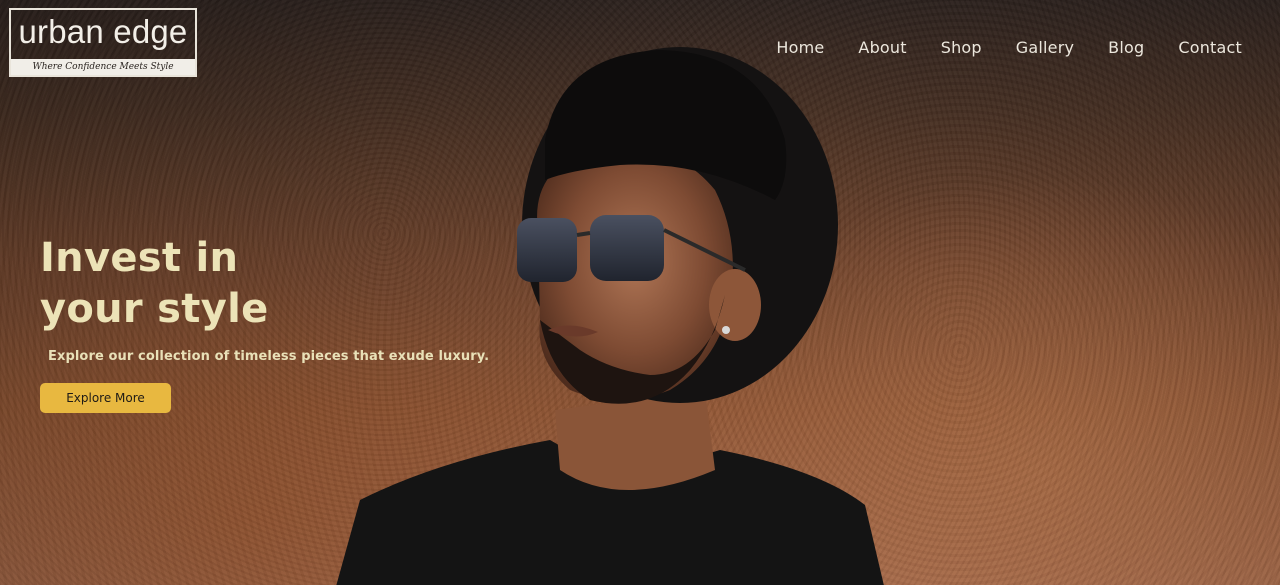 The image size is (1280, 585). I want to click on nav-link-home: Home, so click(800, 47).